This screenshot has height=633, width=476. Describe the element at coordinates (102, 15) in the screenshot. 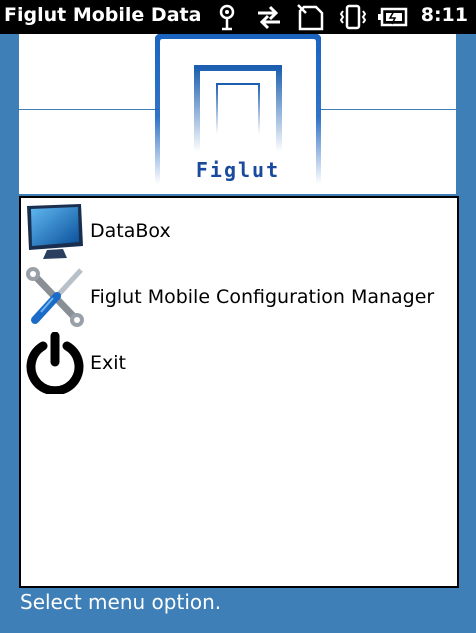

I see `app-title: Figlut Mobile DataI` at that location.